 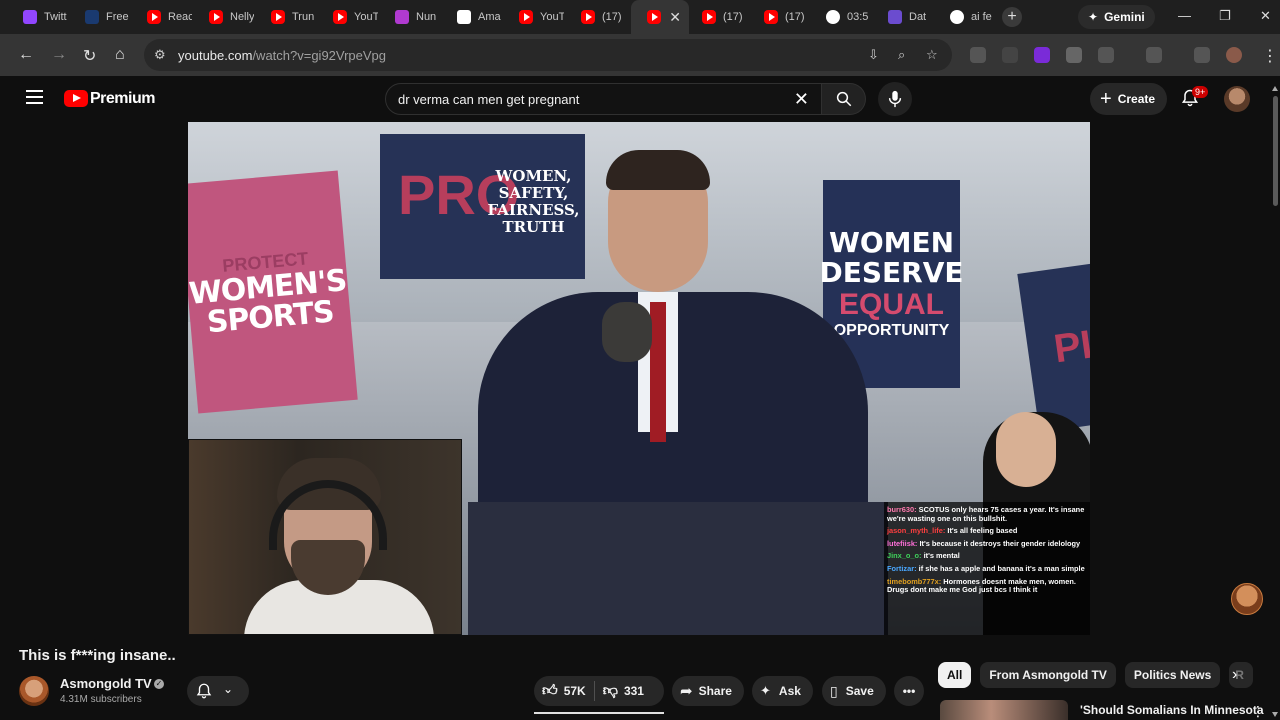 What do you see at coordinates (1026, 449) in the screenshot?
I see `background-woman-head` at bounding box center [1026, 449].